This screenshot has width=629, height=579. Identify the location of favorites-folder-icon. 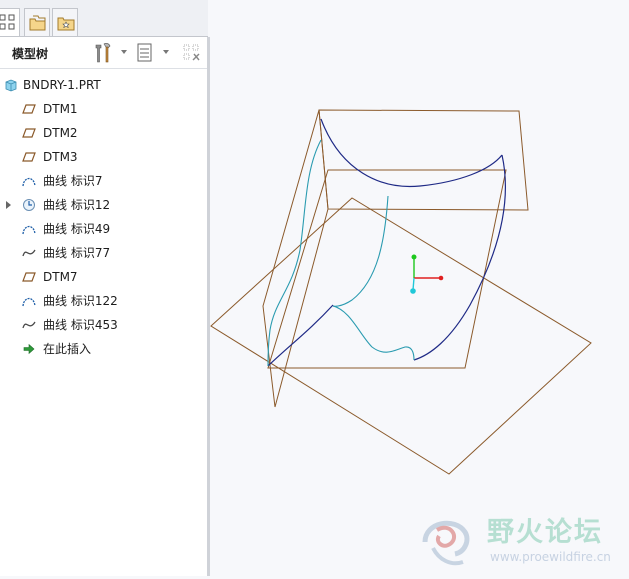
(66, 24).